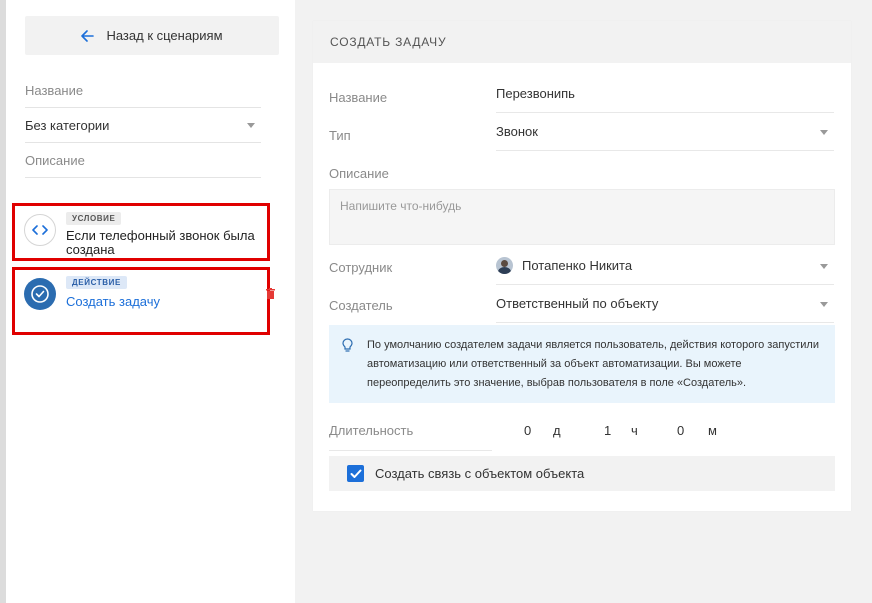 This screenshot has width=872, height=603. I want to click on check-circle-icon, so click(40, 294).